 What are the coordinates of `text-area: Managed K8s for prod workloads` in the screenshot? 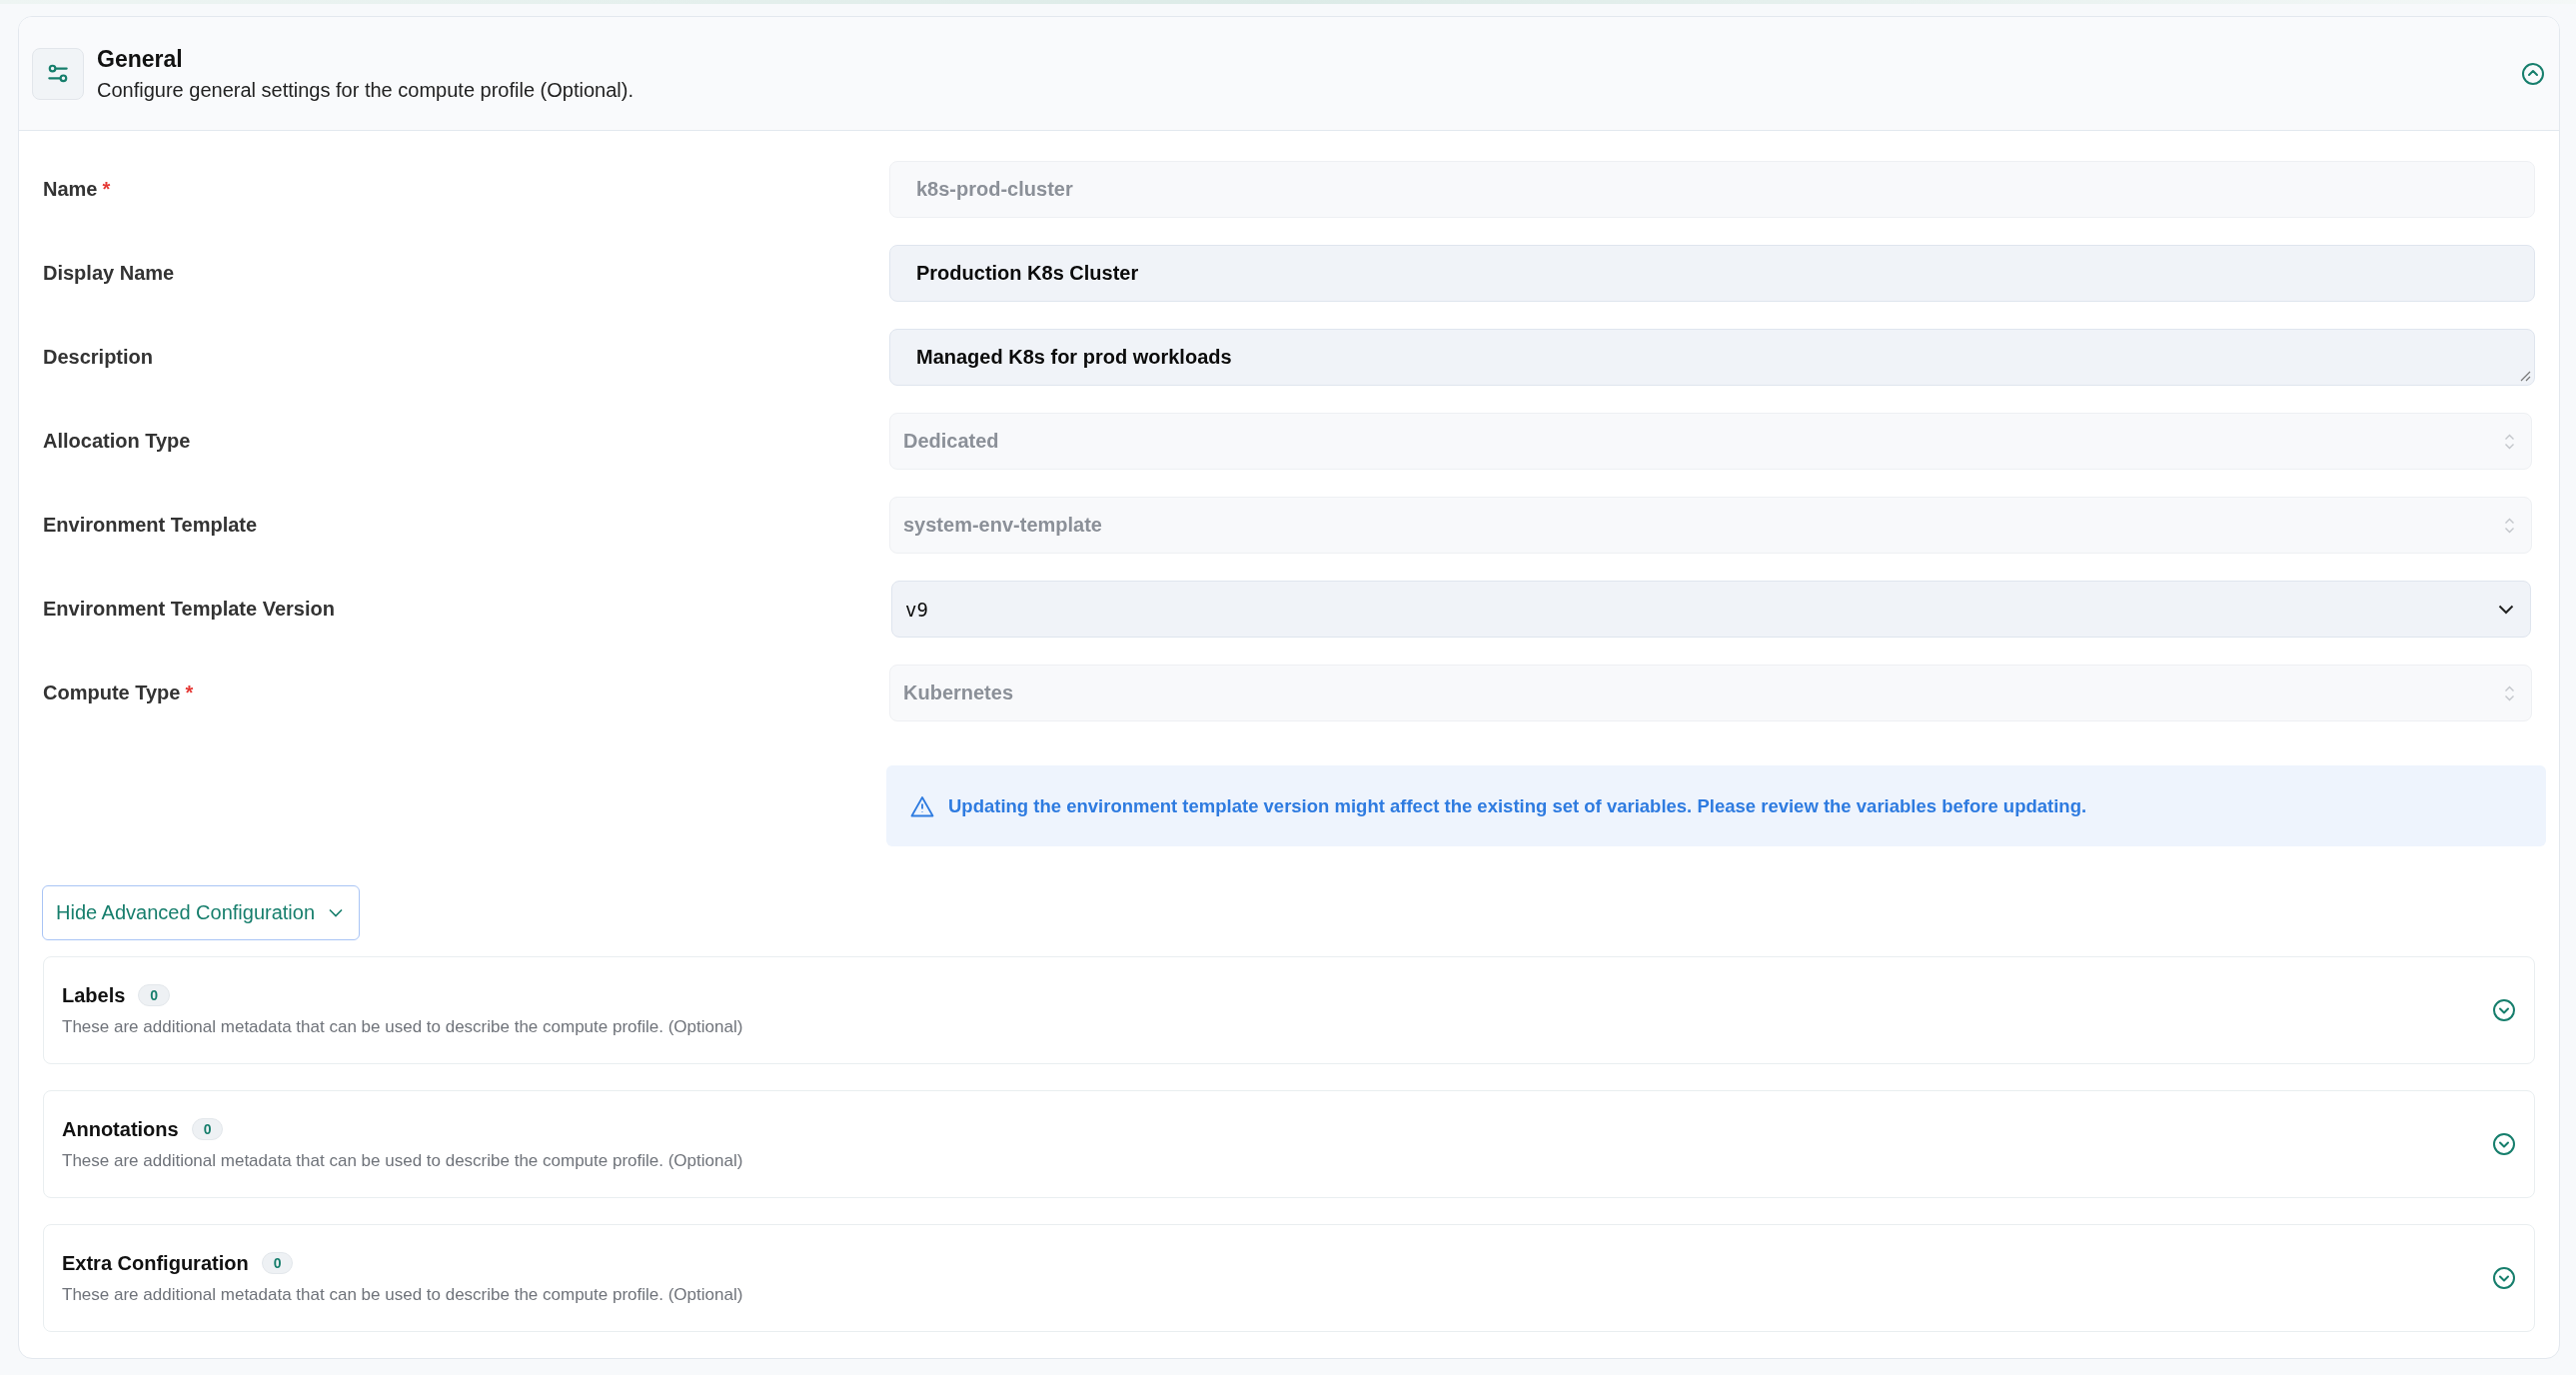 It's located at (1712, 357).